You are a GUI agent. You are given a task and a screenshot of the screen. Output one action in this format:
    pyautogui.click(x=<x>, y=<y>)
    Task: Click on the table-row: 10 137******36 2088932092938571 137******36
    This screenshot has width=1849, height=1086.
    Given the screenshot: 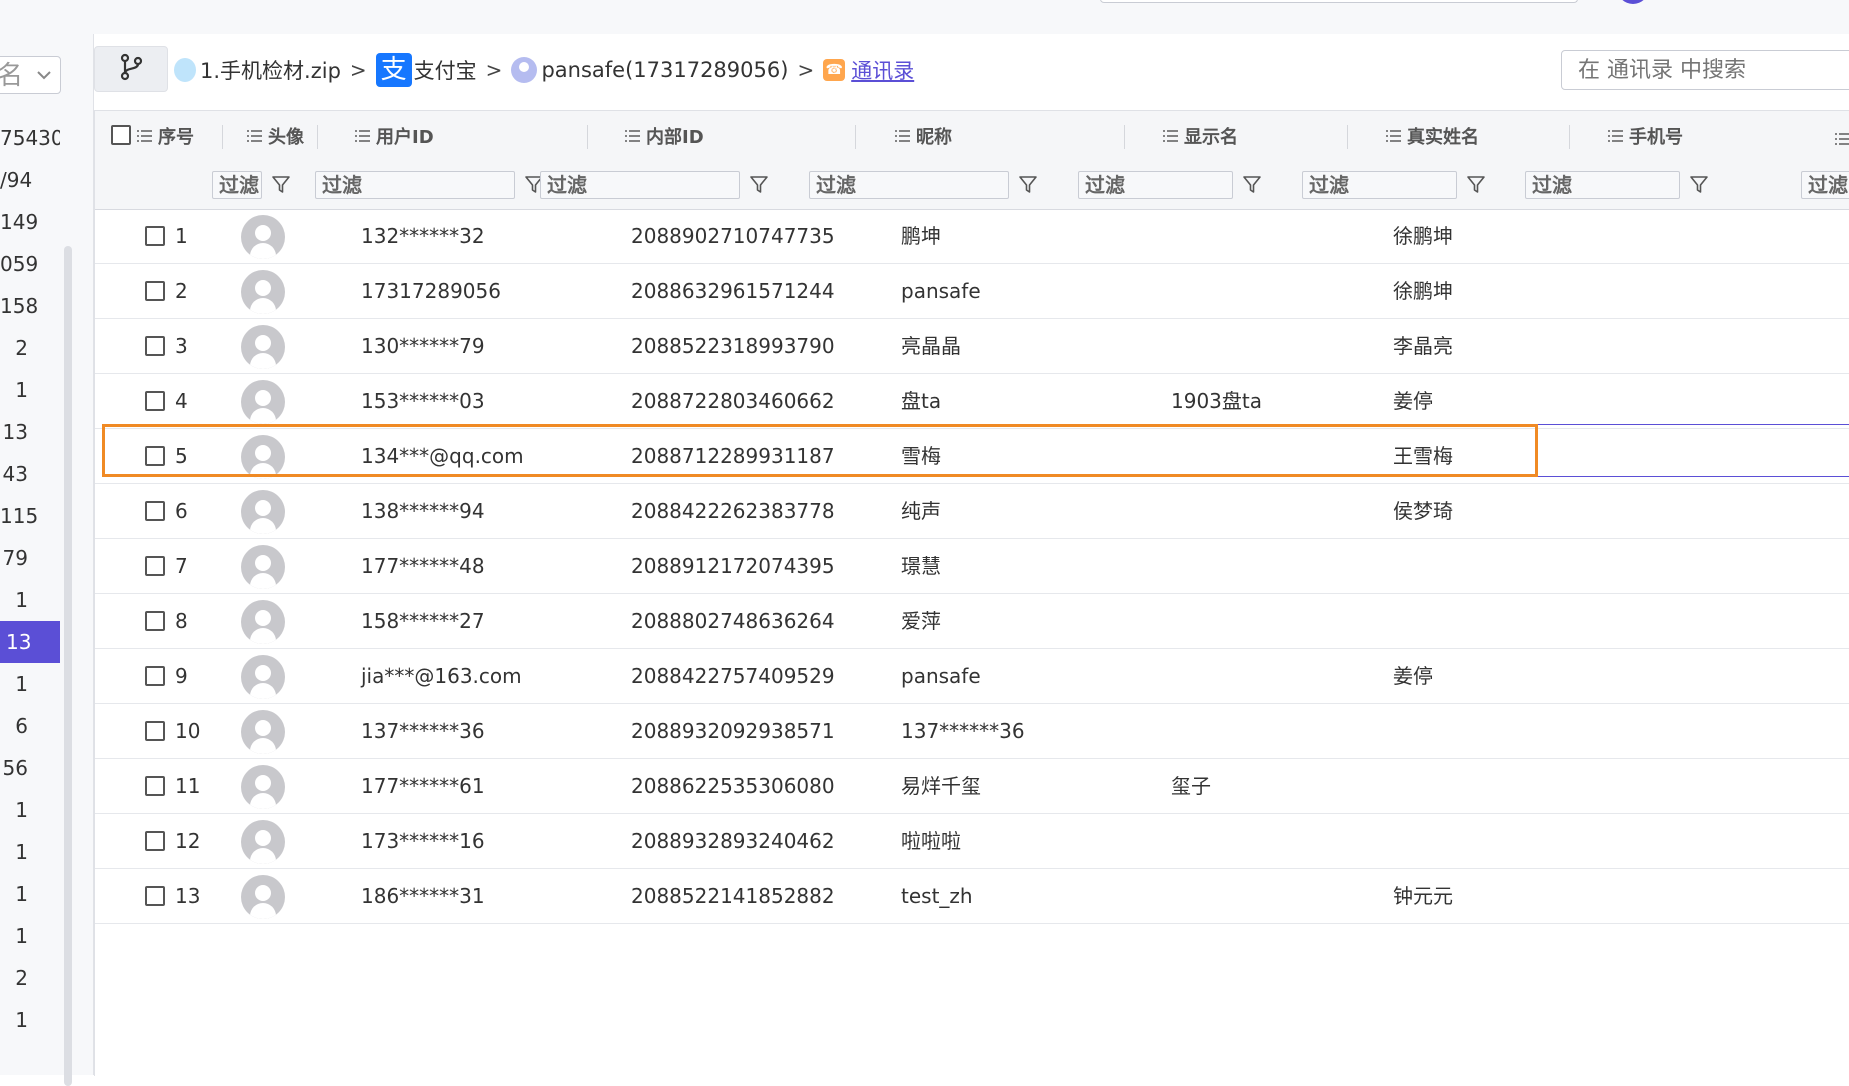 What is the action you would take?
    pyautogui.click(x=972, y=731)
    